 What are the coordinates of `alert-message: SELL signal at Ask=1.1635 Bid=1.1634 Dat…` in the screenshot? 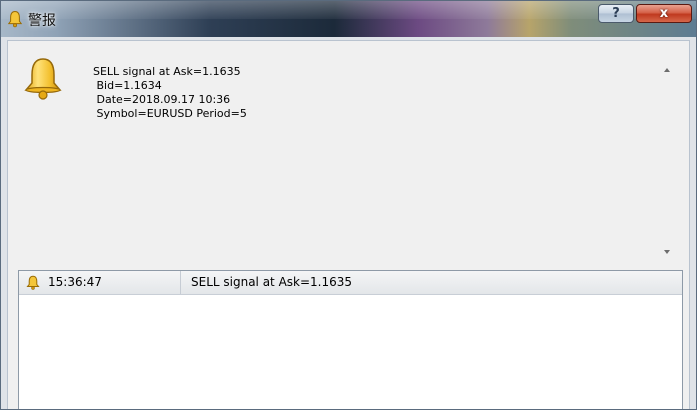 It's located at (170, 92).